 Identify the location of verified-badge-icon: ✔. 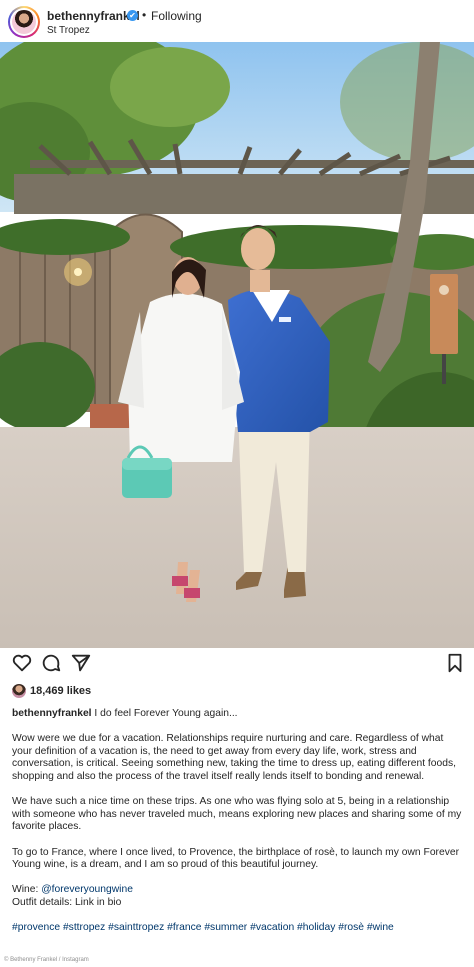
(132, 15).